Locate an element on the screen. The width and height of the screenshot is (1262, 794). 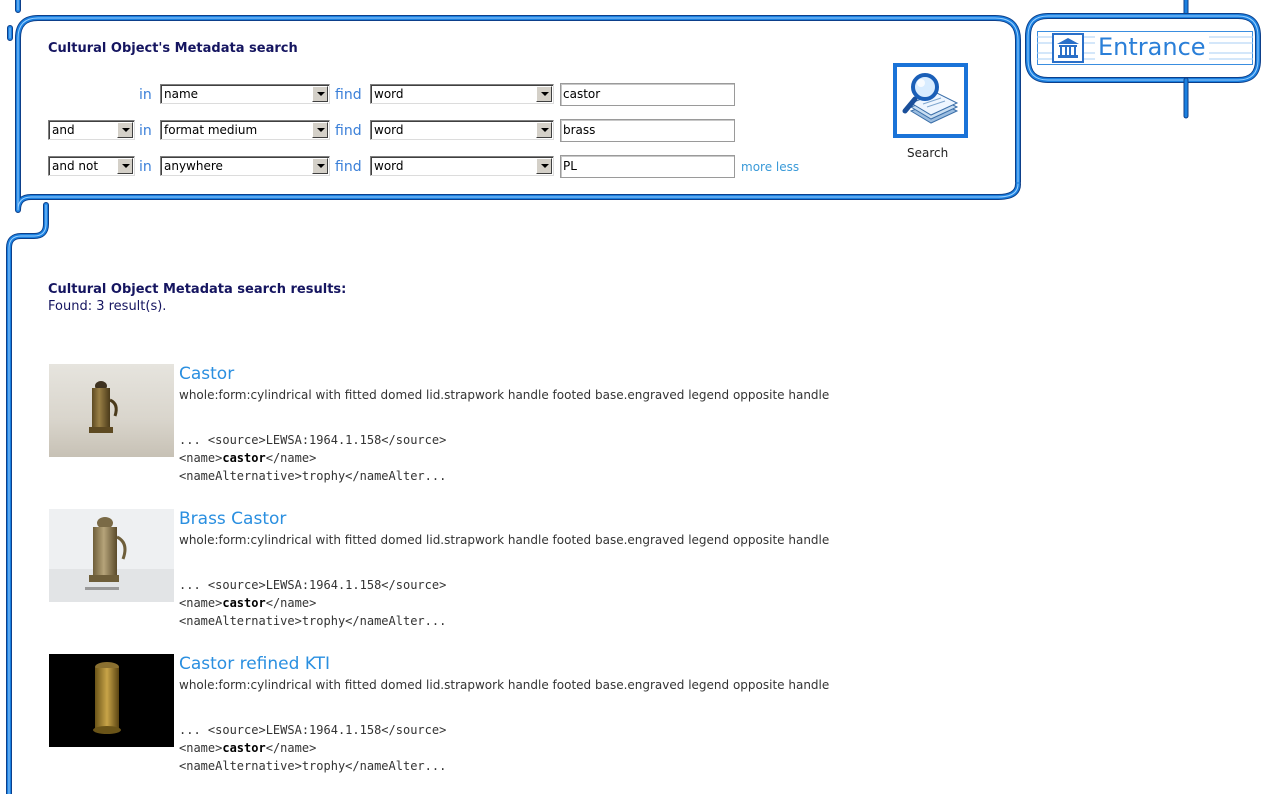
magnifier-documents-icon is located at coordinates (930, 98).